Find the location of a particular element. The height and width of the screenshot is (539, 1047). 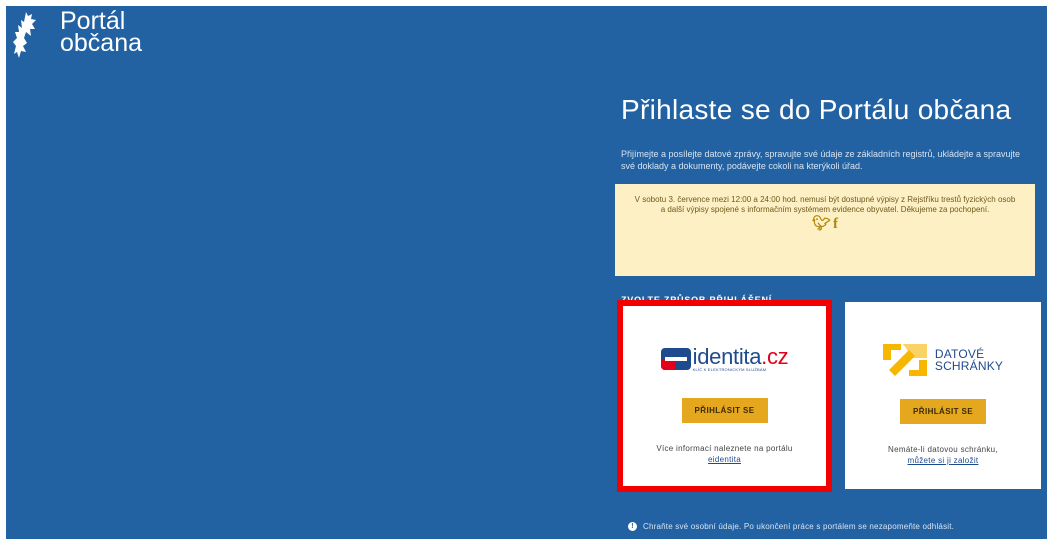

eidentita-logo: identita.cz KLÍČ K ELEKTRONICKÝM SLUŽBÁM is located at coordinates (724, 359).